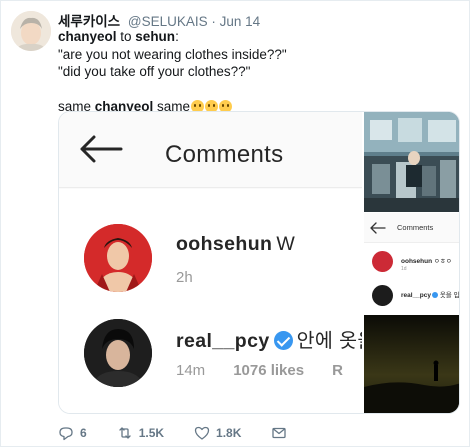 This screenshot has width=470, height=447. I want to click on user-avatar, so click(31, 31).